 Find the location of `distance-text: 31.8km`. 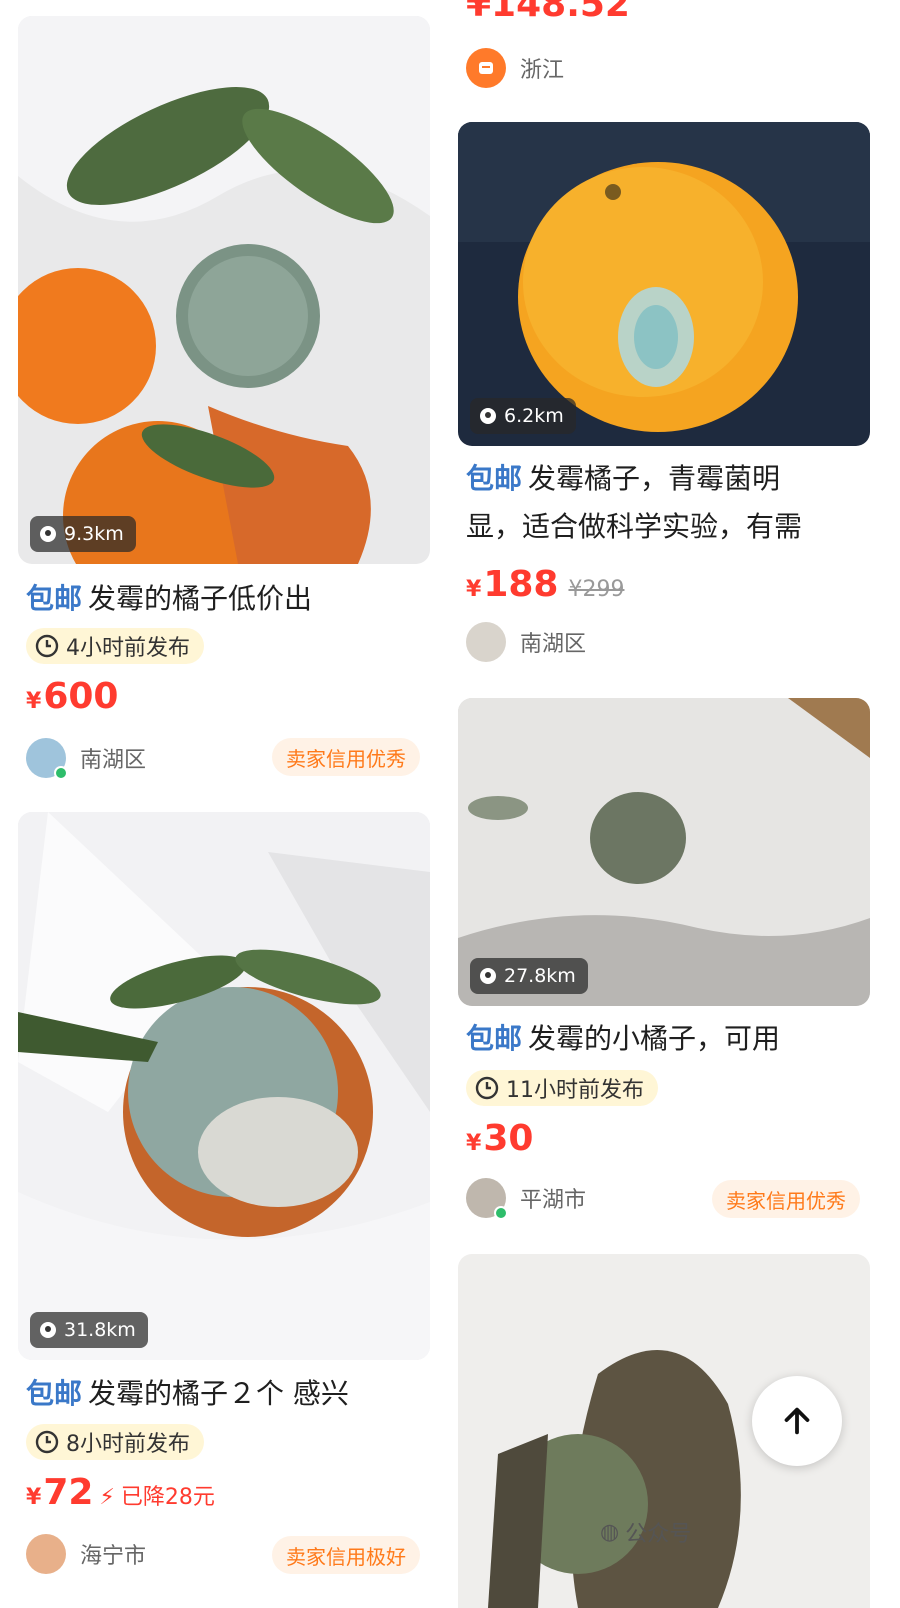

distance-text: 31.8km is located at coordinates (100, 1330).